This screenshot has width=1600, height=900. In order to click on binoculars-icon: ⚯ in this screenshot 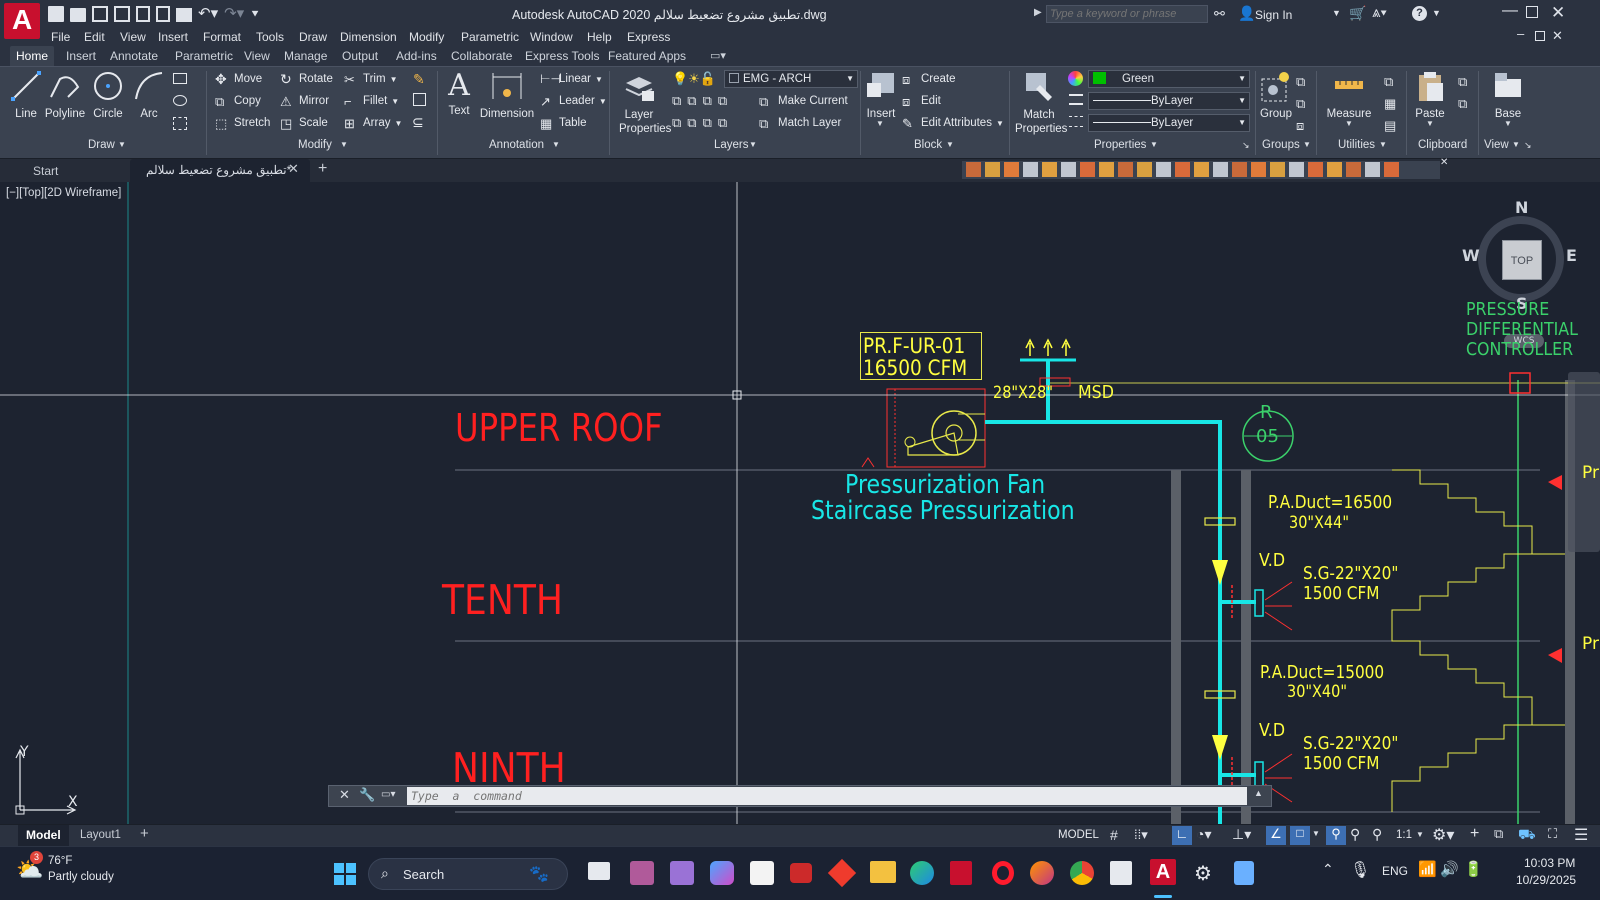, I will do `click(1219, 14)`.